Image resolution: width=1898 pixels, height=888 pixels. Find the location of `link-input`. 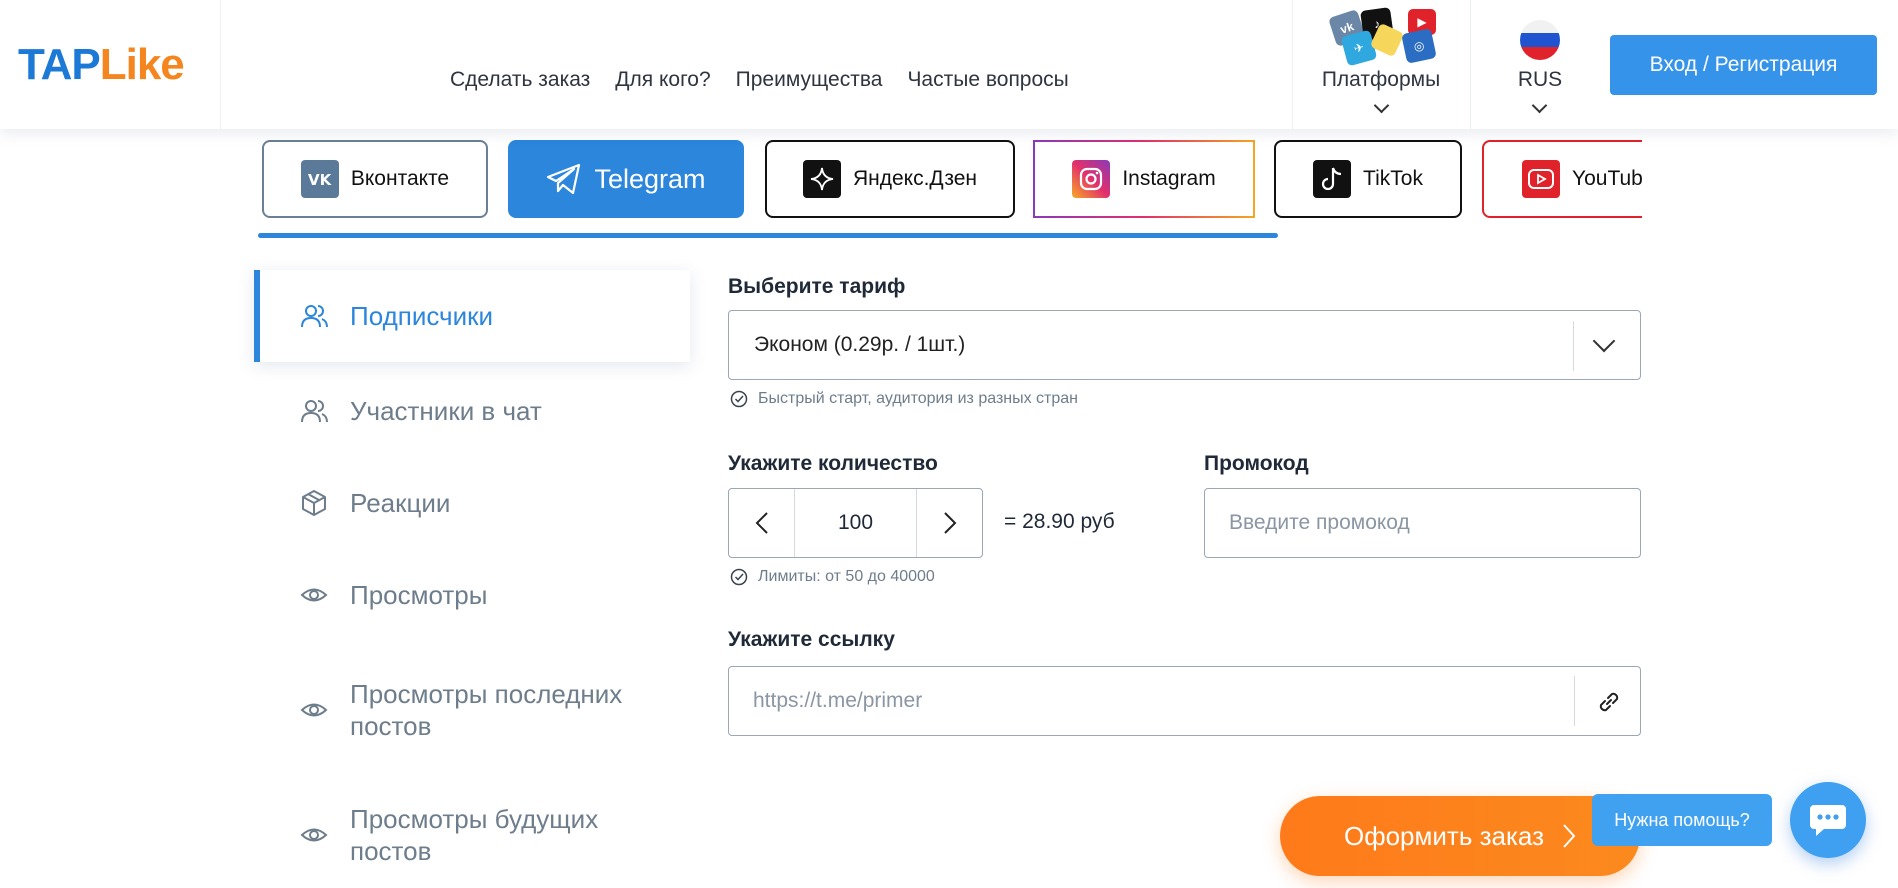

link-input is located at coordinates (1184, 701).